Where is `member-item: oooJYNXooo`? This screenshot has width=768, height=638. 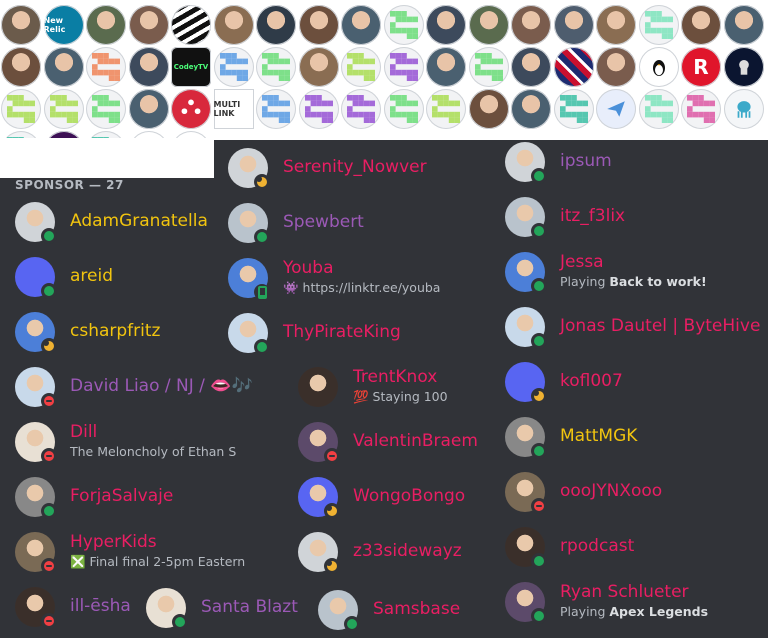 member-item: oooJYNXooo is located at coordinates (632, 496).